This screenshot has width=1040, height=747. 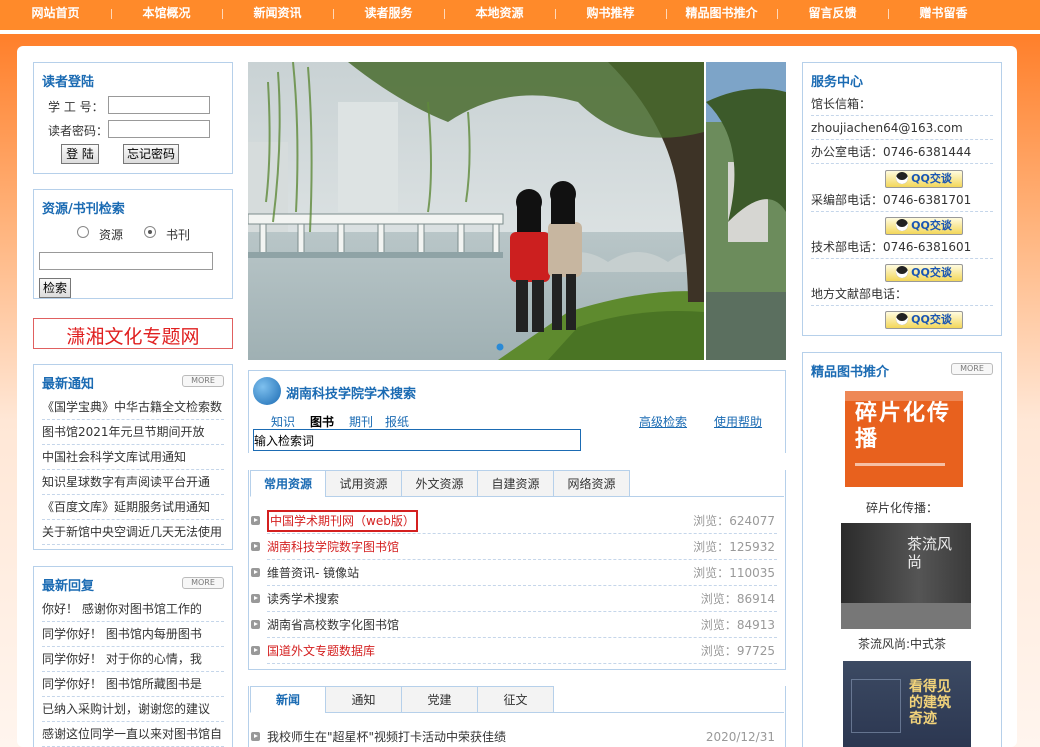 I want to click on nav-feedback: 留言反馈, so click(x=832, y=13).